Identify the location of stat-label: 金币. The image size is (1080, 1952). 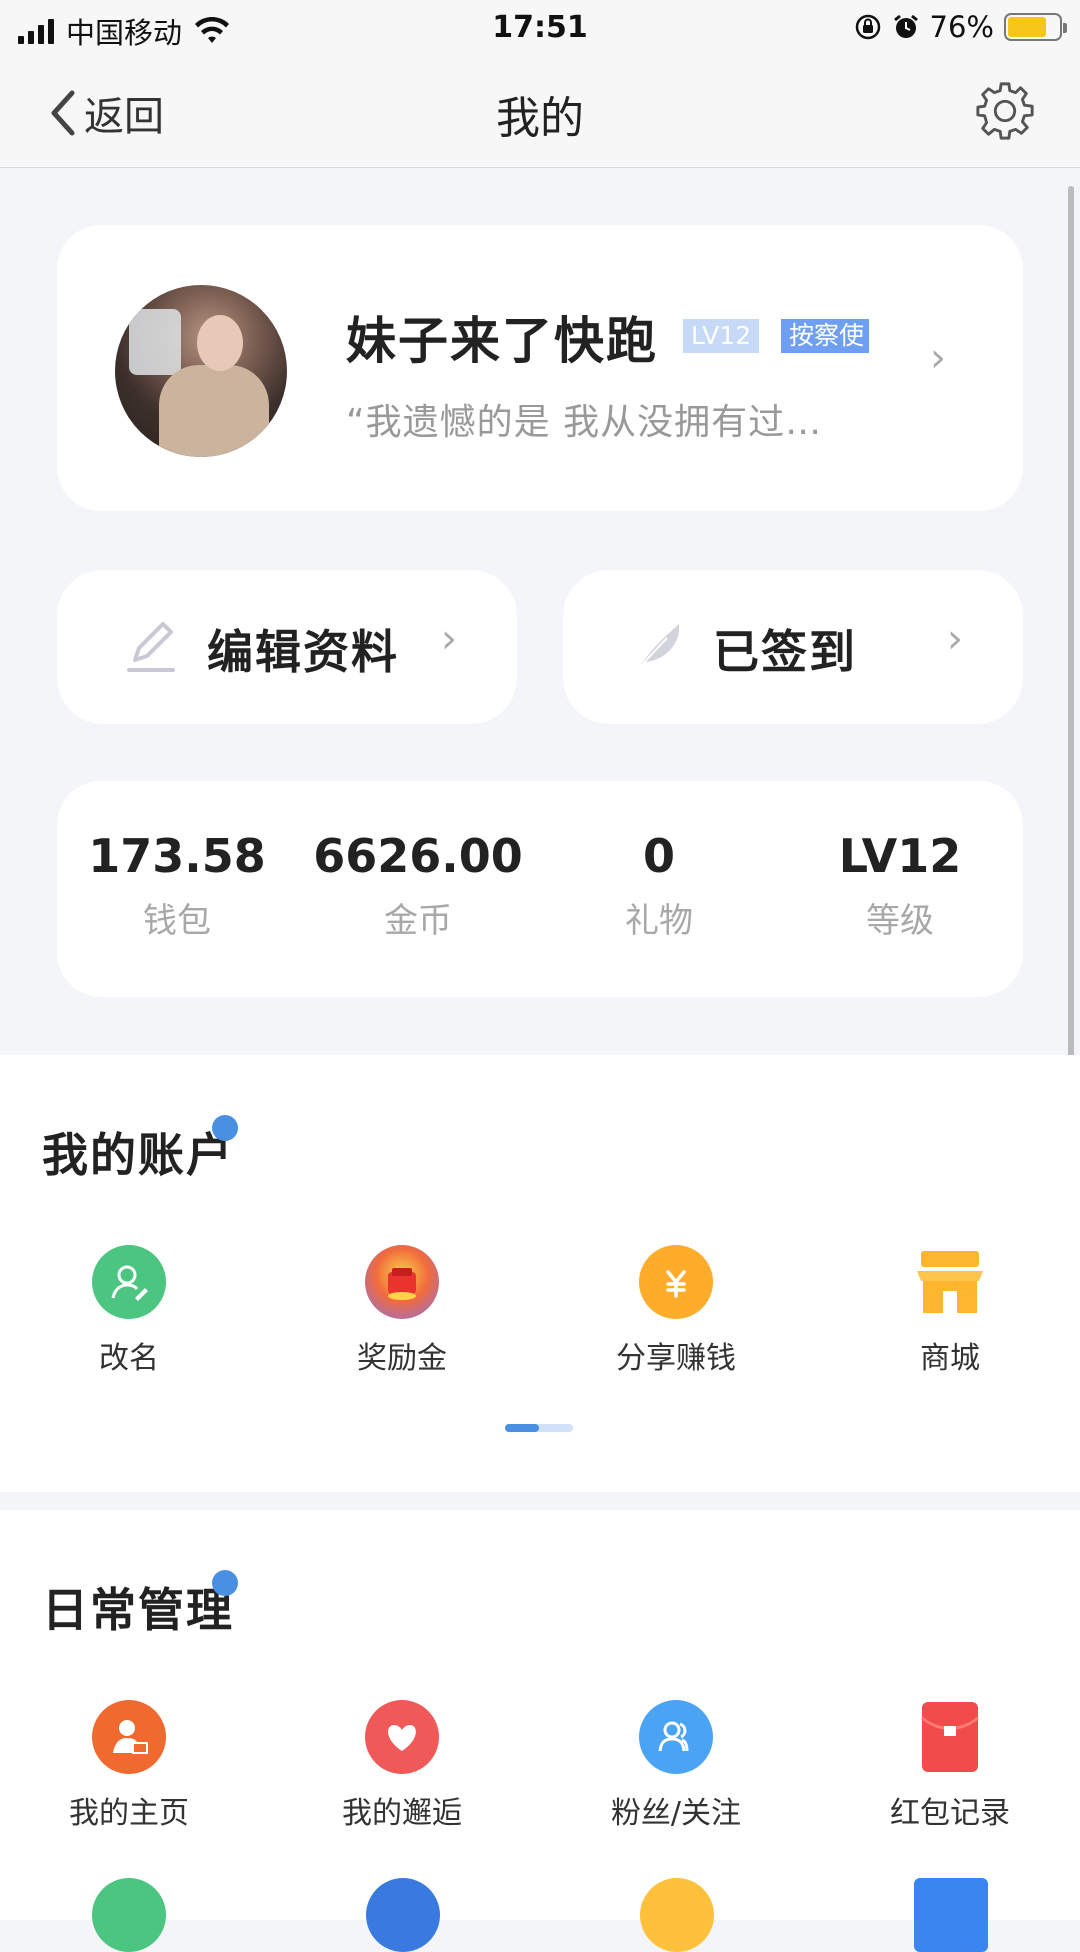
(418, 921).